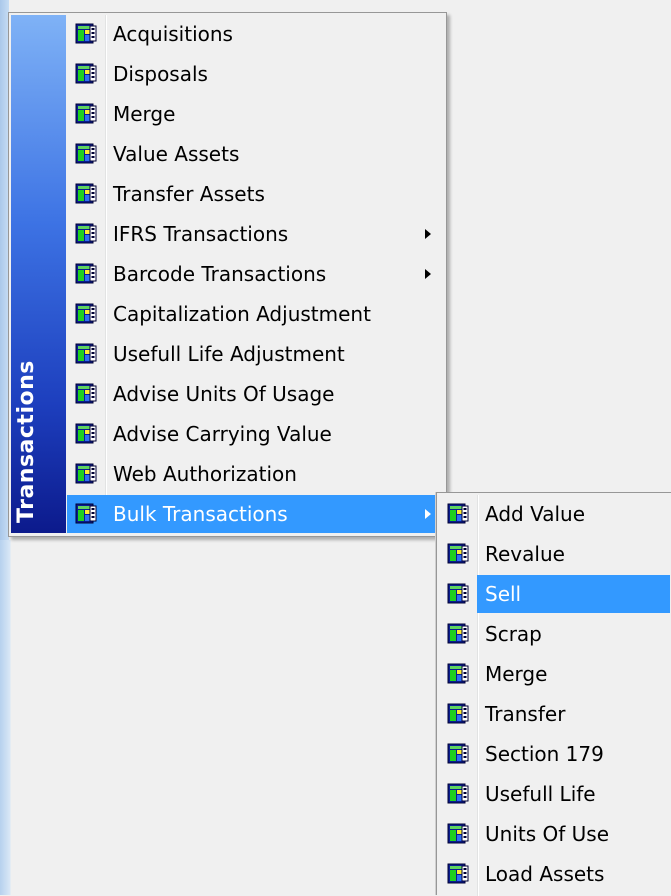  What do you see at coordinates (38, 274) in the screenshot?
I see `menu-side-banner: Transactions` at bounding box center [38, 274].